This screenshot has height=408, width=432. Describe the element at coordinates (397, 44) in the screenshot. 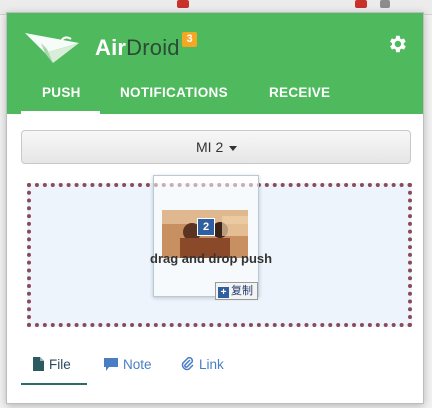

I see `gear-icon` at that location.